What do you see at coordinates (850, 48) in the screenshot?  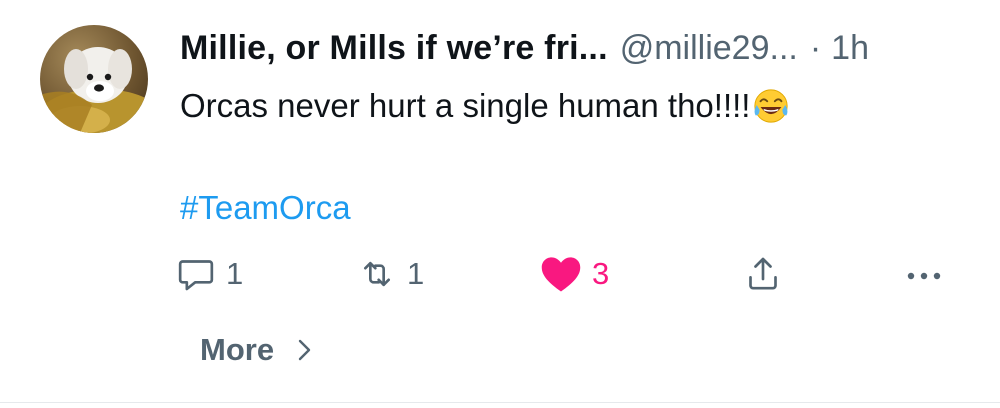 I see `timestamp: 1h` at bounding box center [850, 48].